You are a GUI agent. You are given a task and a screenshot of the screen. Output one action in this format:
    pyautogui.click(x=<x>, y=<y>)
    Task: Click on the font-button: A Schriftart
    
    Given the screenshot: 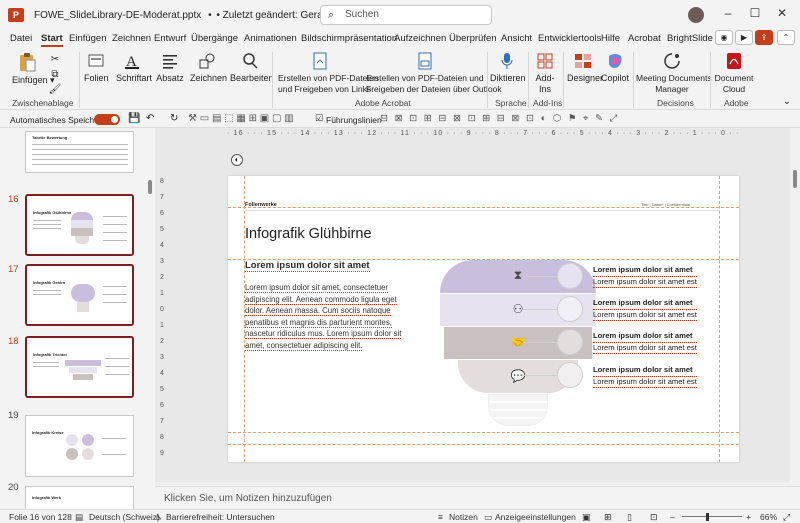 What is the action you would take?
    pyautogui.click(x=134, y=68)
    